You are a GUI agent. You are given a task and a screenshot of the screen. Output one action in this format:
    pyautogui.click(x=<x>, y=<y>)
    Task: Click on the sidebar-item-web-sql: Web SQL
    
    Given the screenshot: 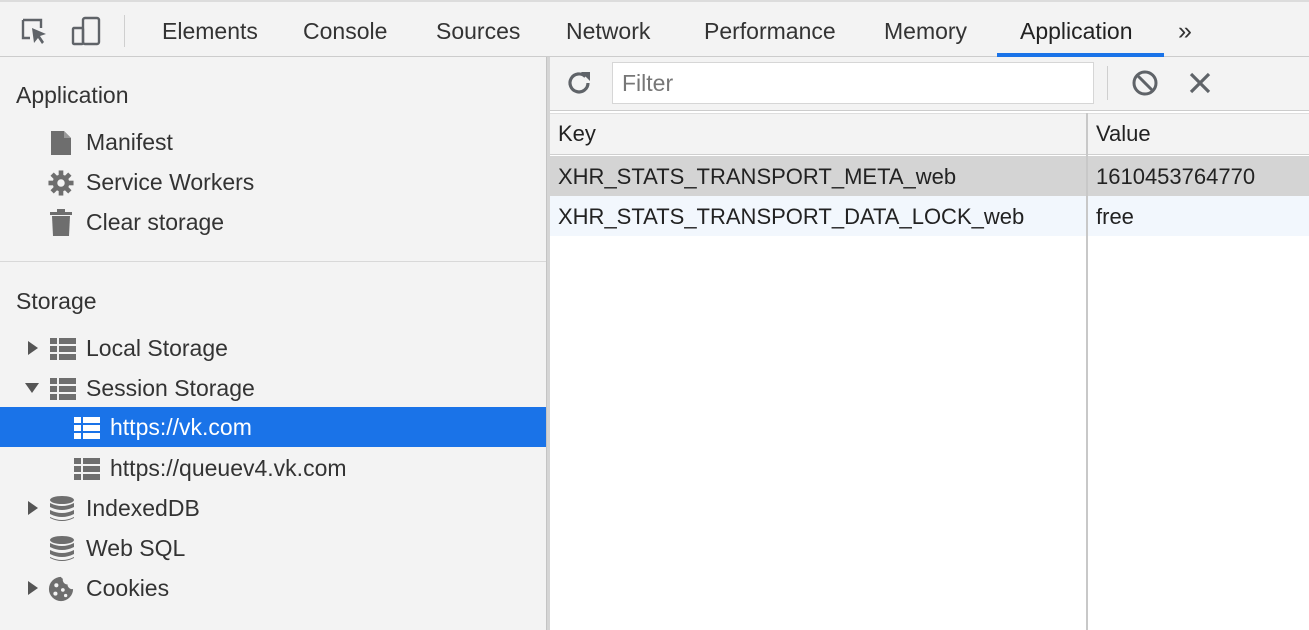 What is the action you would take?
    pyautogui.click(x=273, y=548)
    